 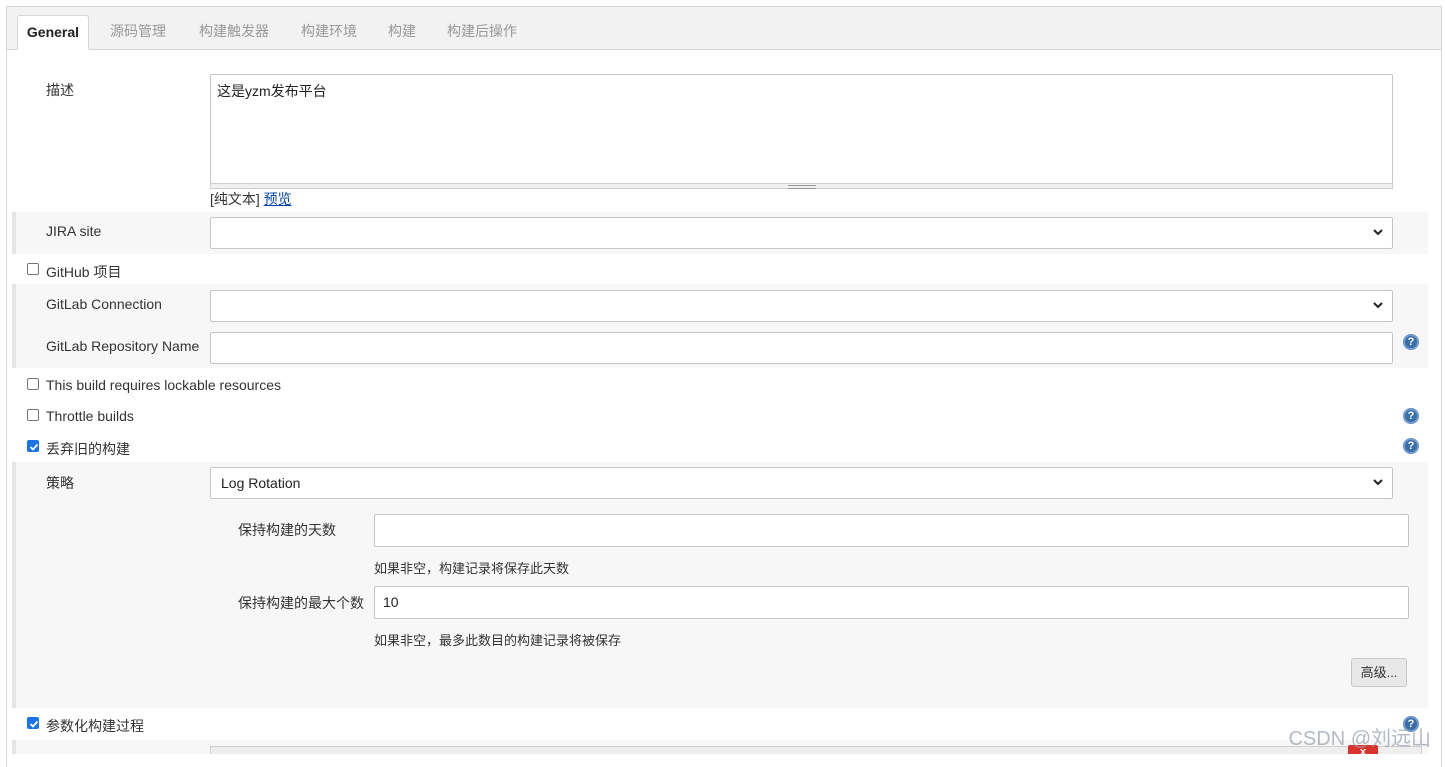 I want to click on jira-site-select, so click(x=801, y=233).